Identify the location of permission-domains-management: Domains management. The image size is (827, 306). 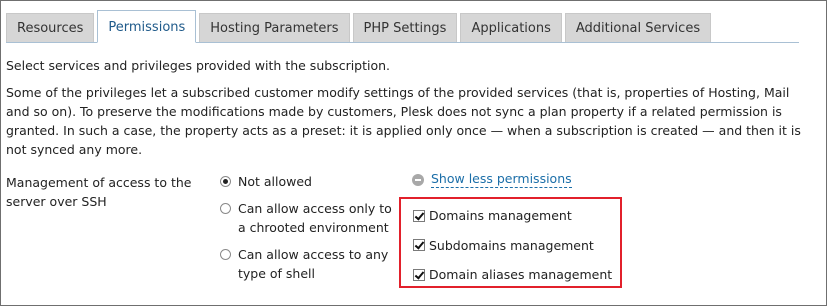
(512, 215).